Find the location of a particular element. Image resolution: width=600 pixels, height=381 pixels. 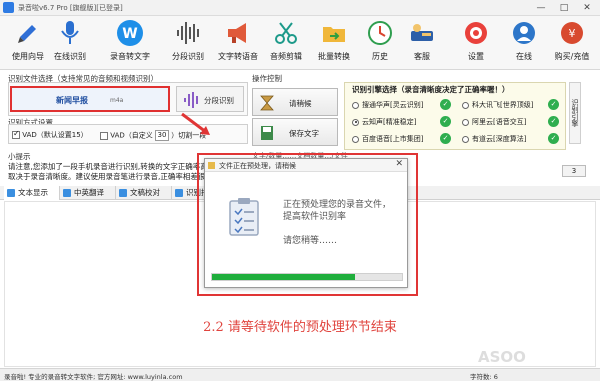

engine-option-yunzhisheng: 云知声[精准稳定] is located at coordinates (384, 122).